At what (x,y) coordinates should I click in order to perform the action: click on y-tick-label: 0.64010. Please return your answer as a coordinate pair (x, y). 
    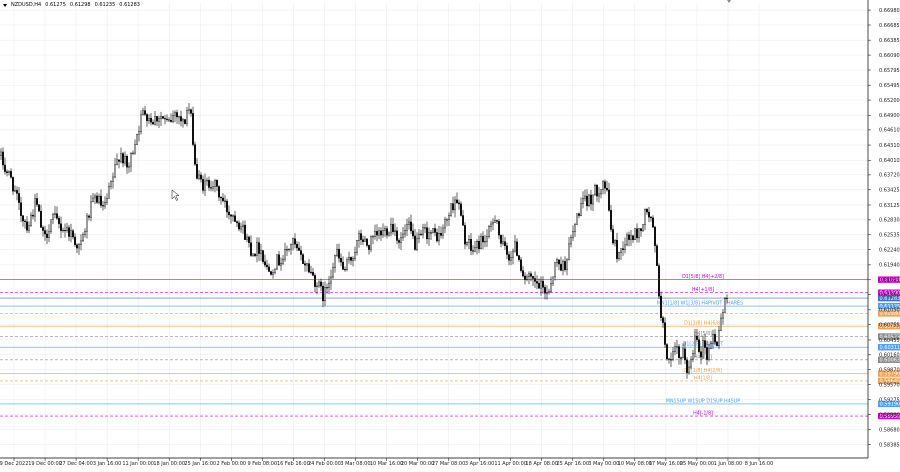
    Looking at the image, I should click on (889, 161).